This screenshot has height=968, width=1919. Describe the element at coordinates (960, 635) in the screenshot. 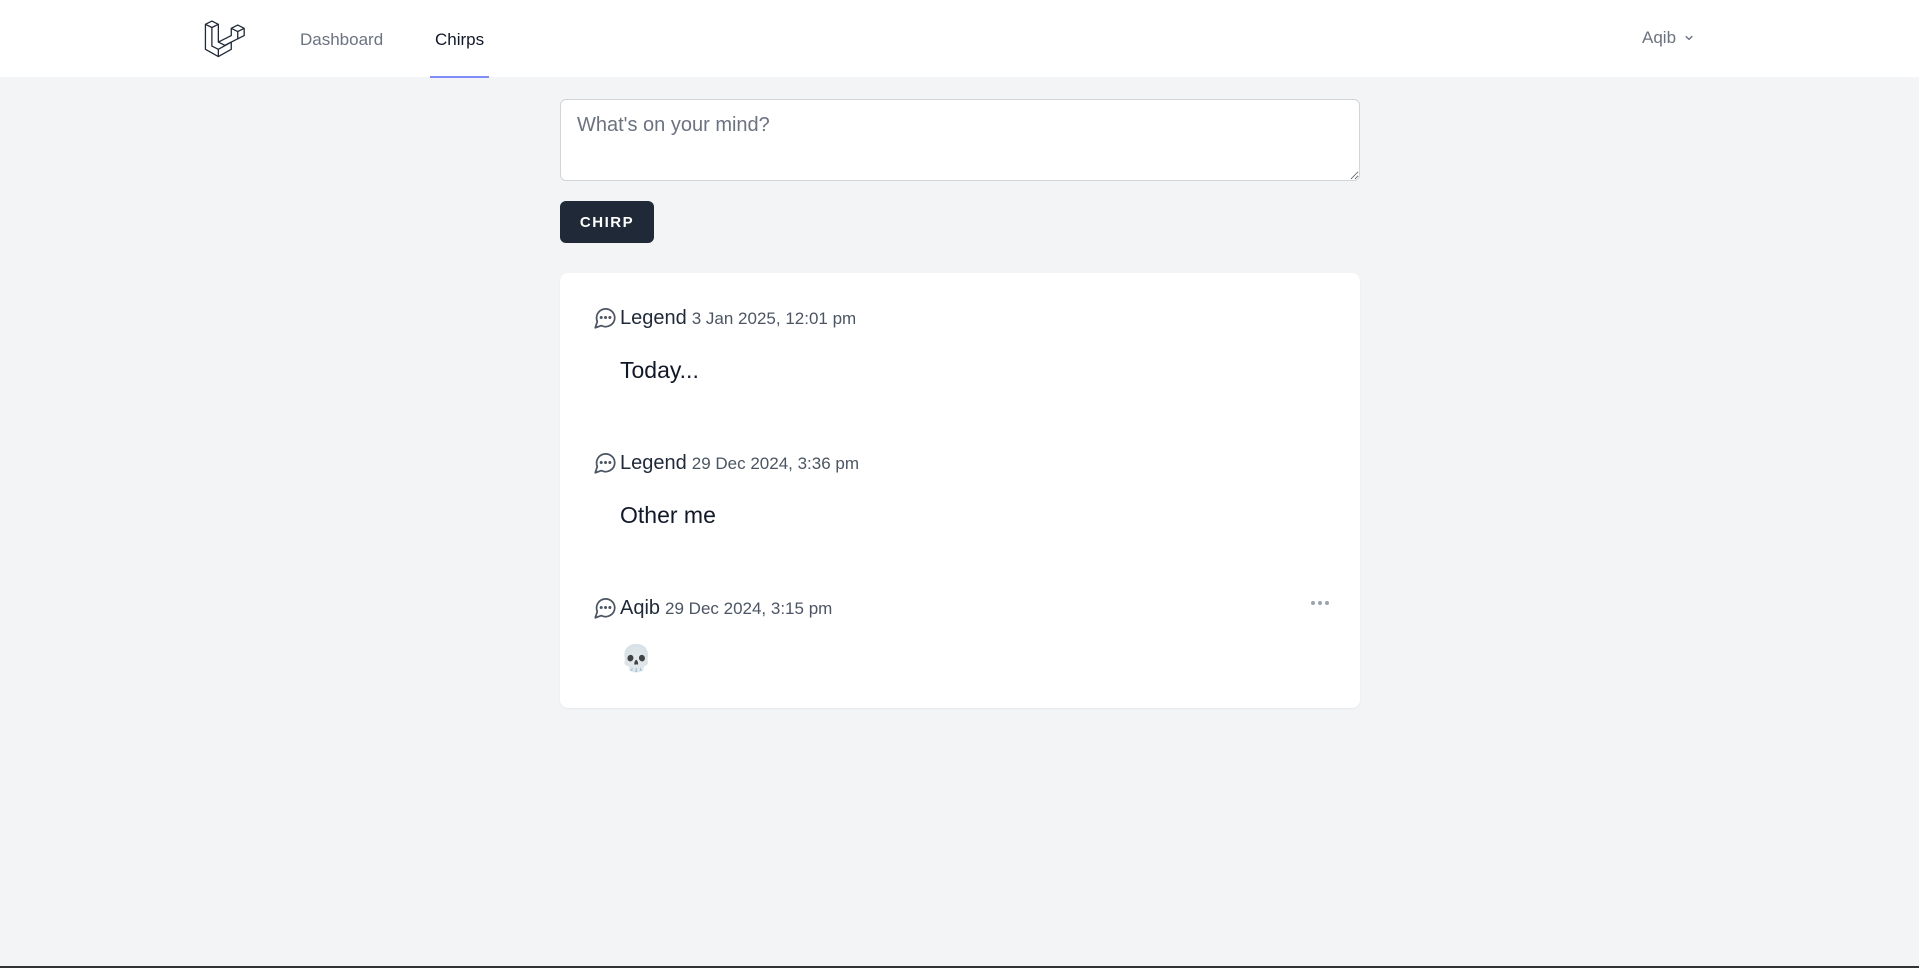

I see `chirp-item: Aqib 29 Dec 2024, 3:15 pm 💀` at that location.